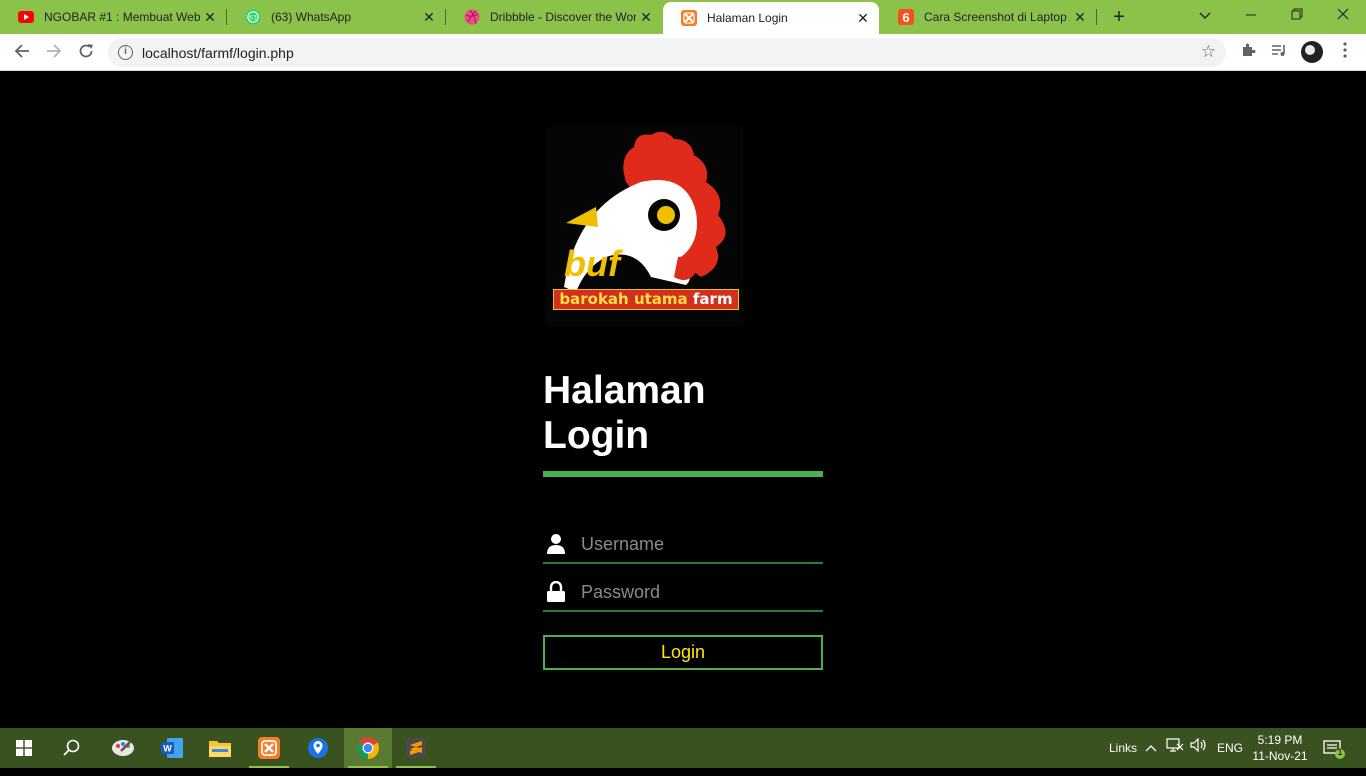 Image resolution: width=1366 pixels, height=776 pixels. Describe the element at coordinates (269, 748) in the screenshot. I see `xampp-app-icon` at that location.